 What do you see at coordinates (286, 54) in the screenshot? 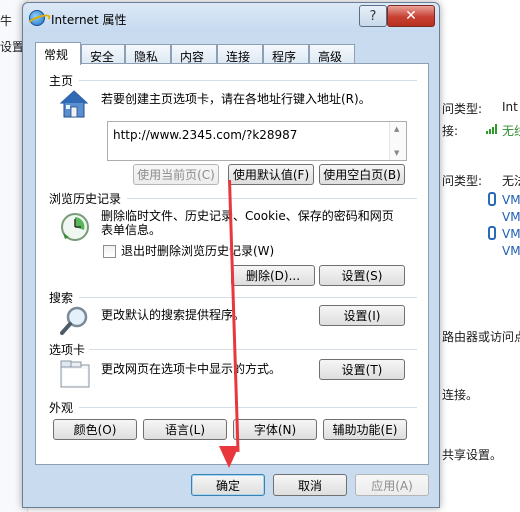
I see `tab-programs: 程序` at bounding box center [286, 54].